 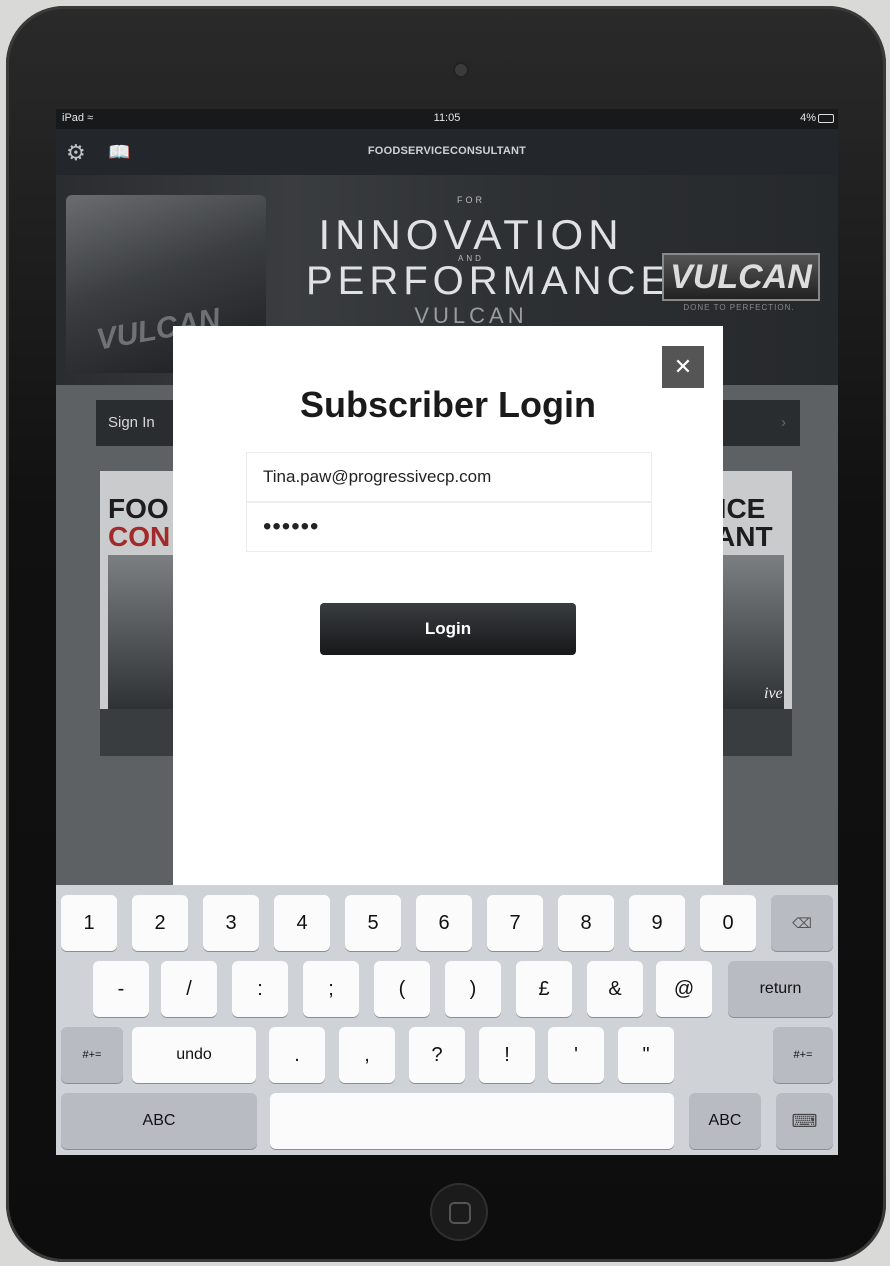 I want to click on home-button, so click(x=459, y=1212).